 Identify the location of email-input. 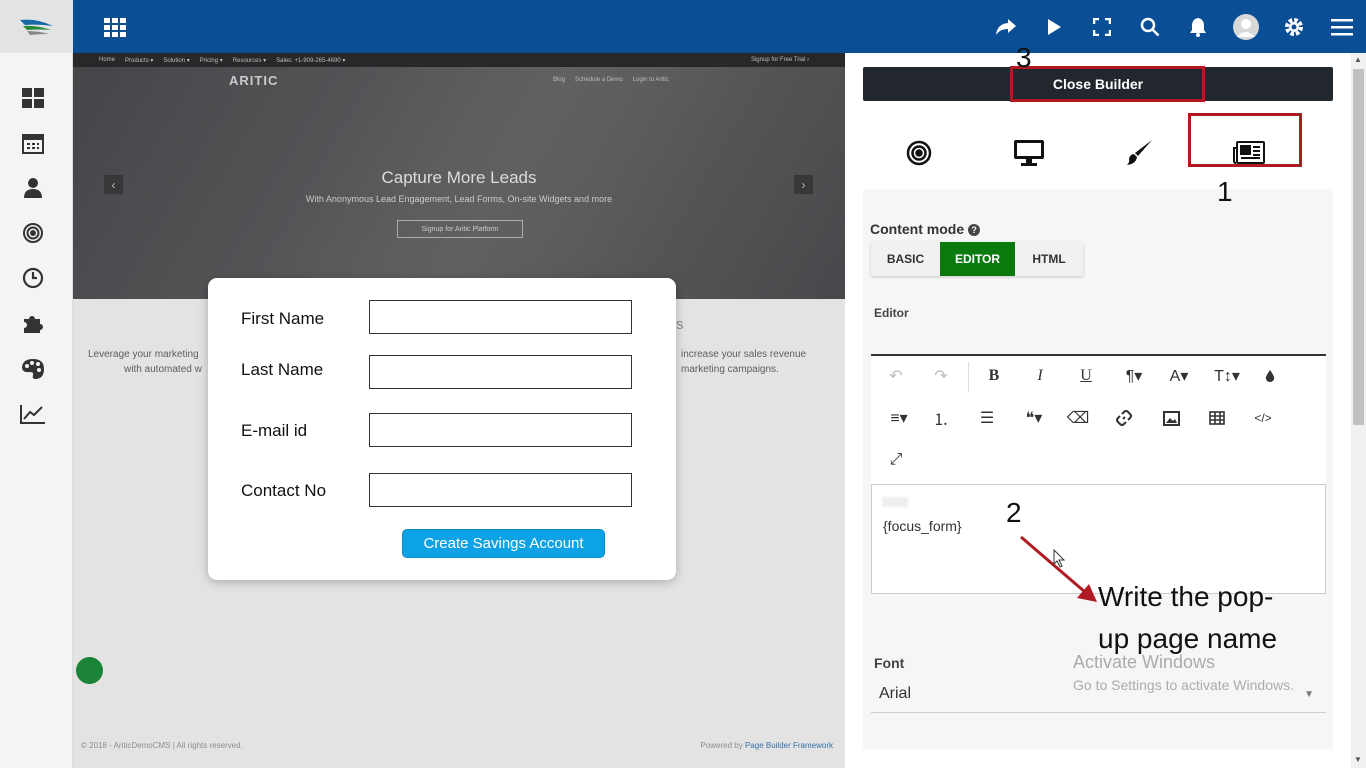
(500, 430).